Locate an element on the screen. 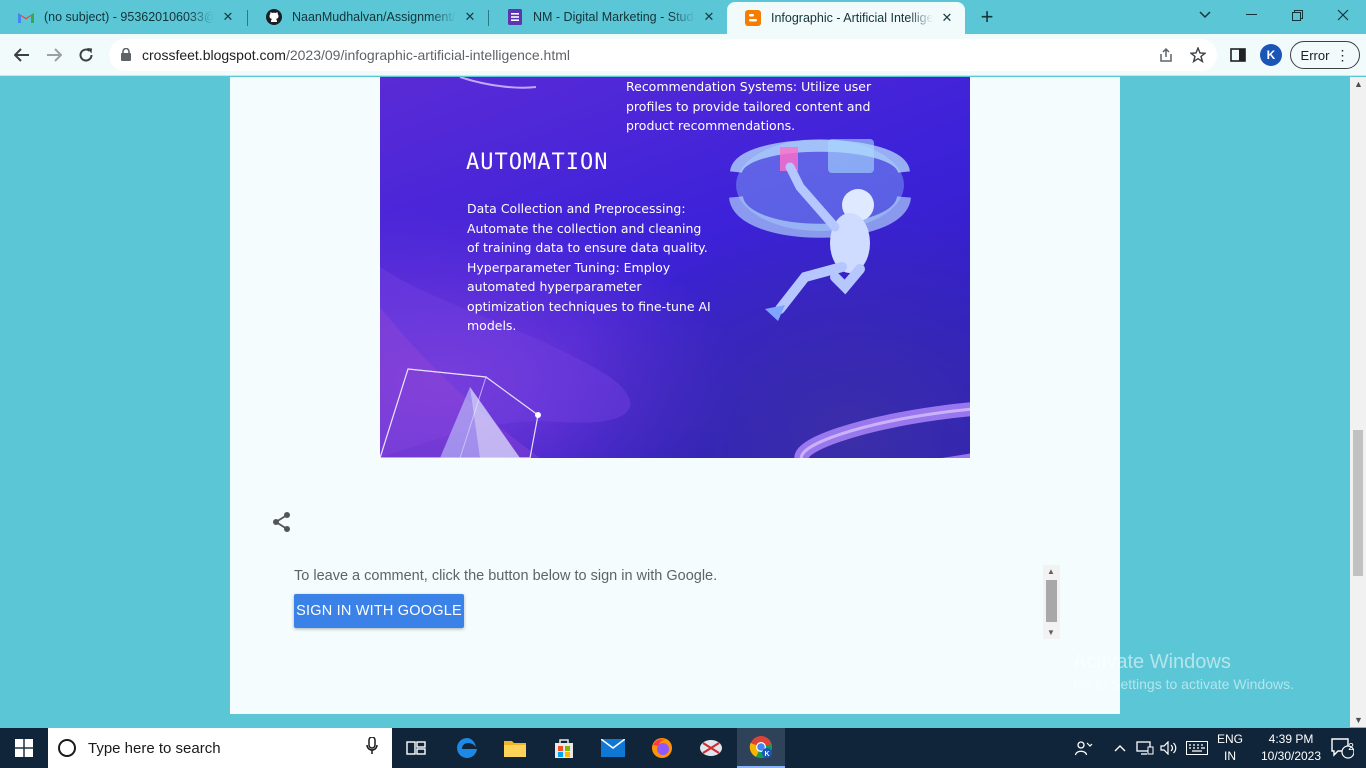 The image size is (1366, 768). forward-button is located at coordinates (54, 55).